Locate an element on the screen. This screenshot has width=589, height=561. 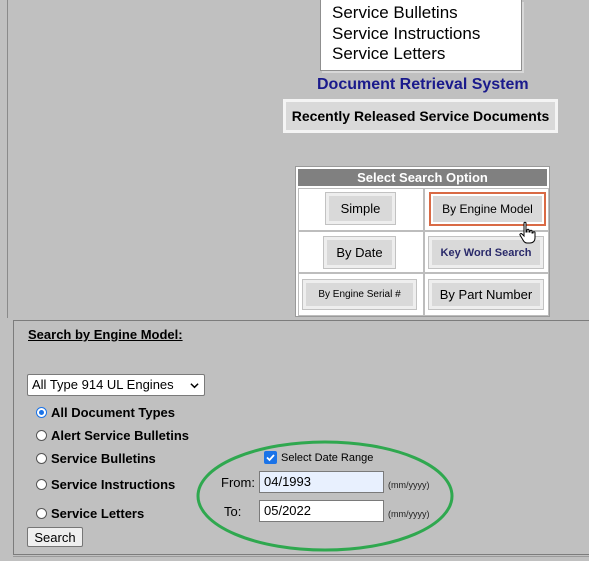
list-item: Service Letters is located at coordinates (388, 54).